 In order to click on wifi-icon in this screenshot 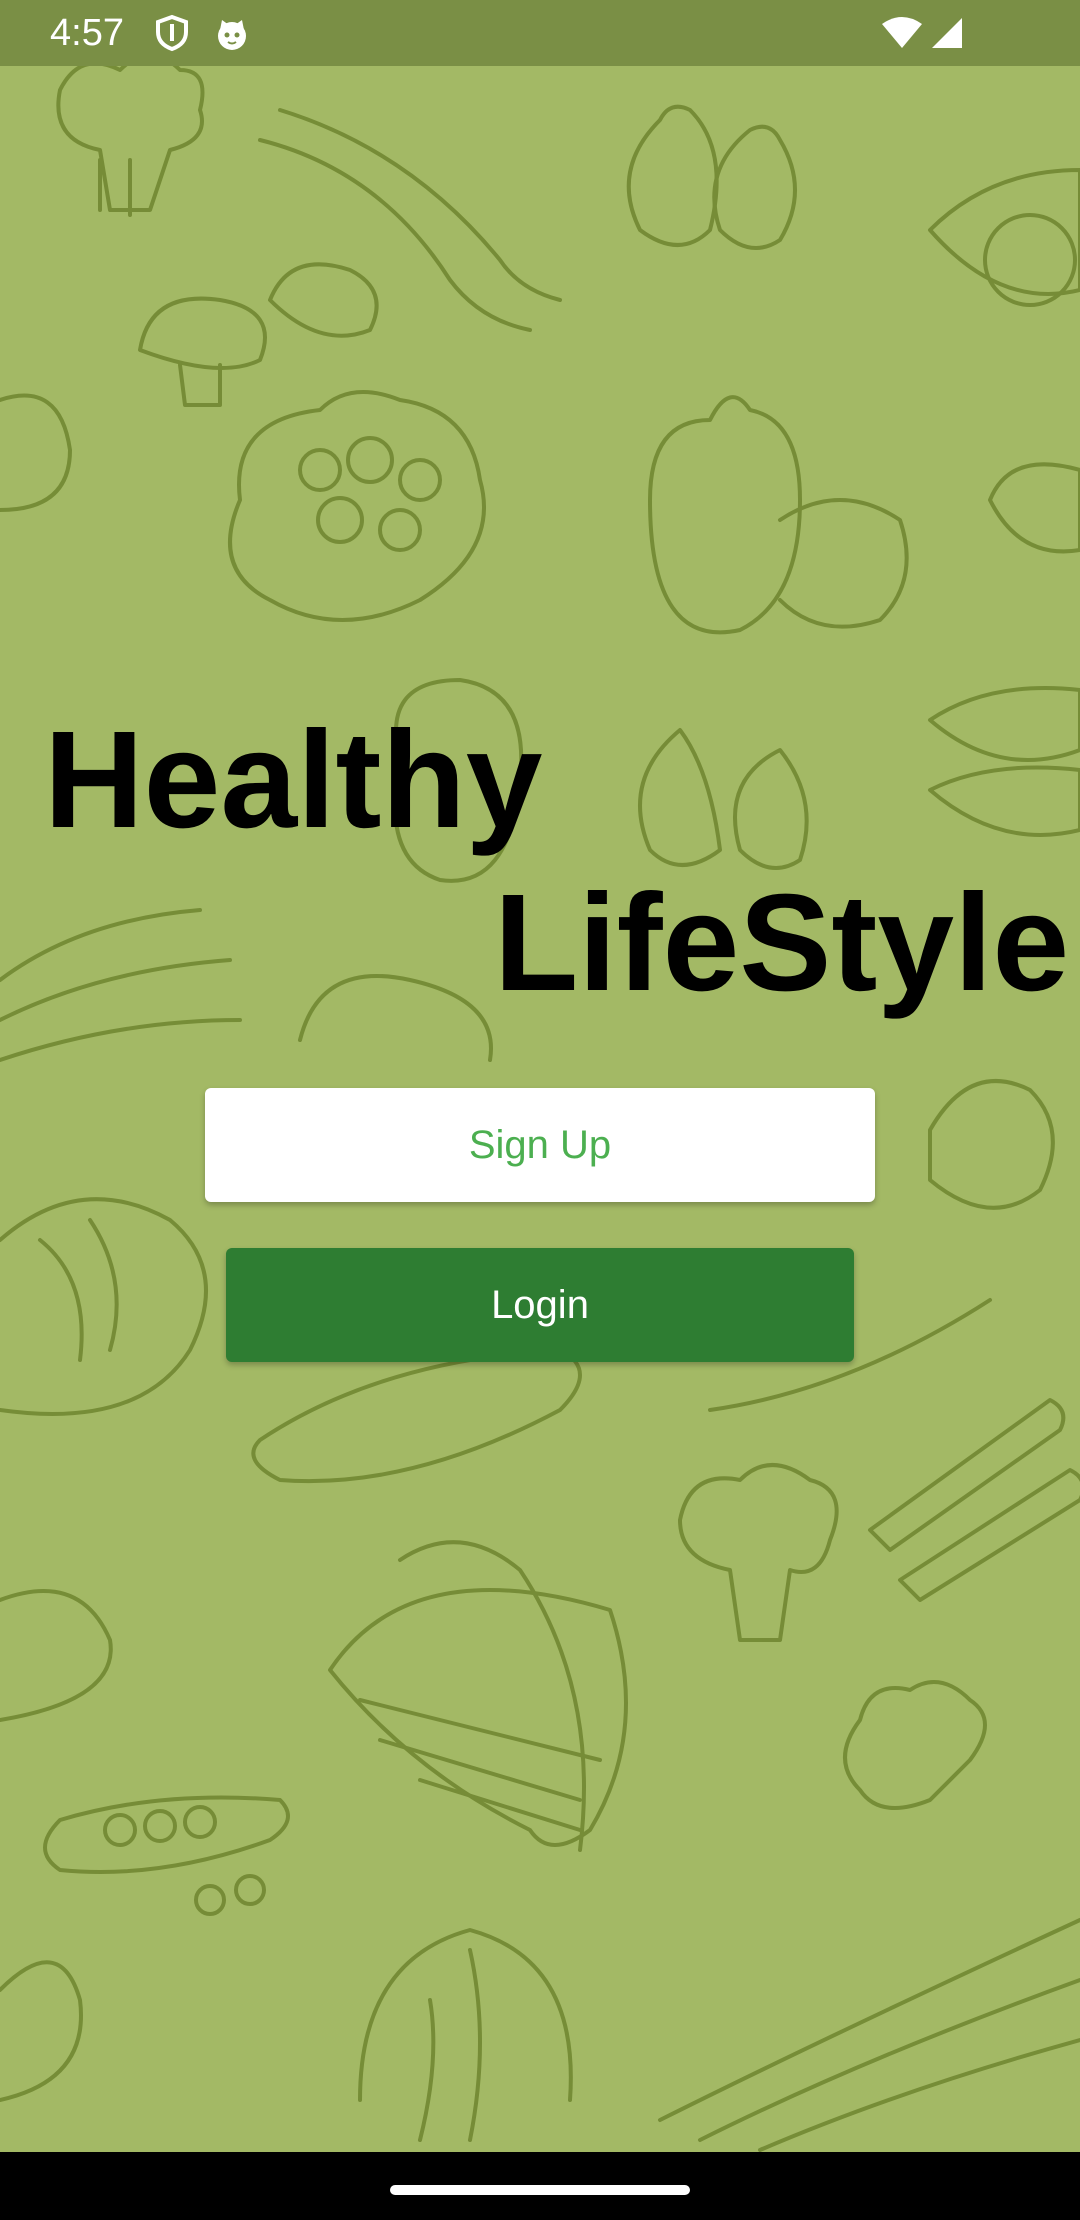, I will do `click(902, 32)`.